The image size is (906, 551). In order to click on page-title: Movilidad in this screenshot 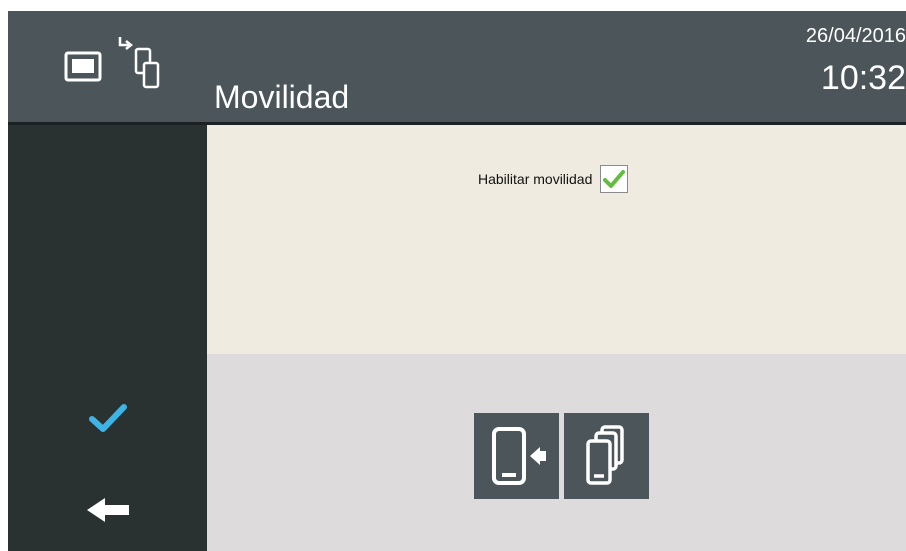, I will do `click(282, 97)`.